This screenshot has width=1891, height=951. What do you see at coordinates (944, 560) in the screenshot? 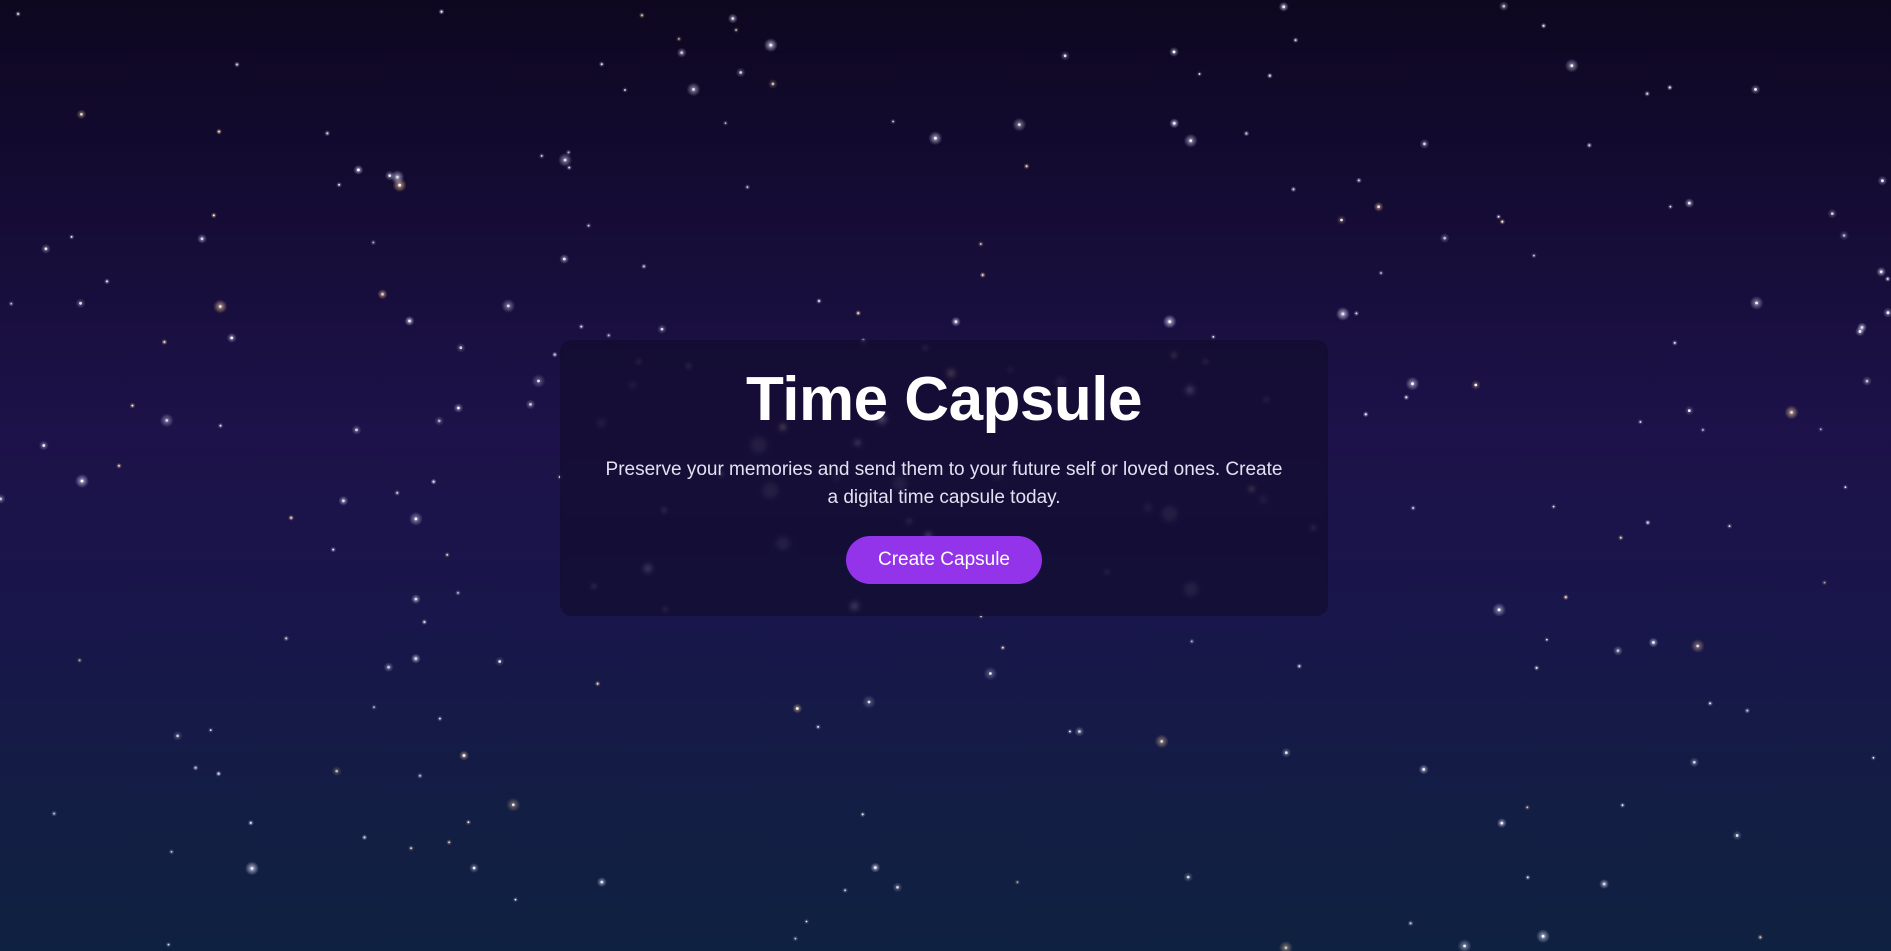
I see `create-capsule-button: Create Capsule` at bounding box center [944, 560].